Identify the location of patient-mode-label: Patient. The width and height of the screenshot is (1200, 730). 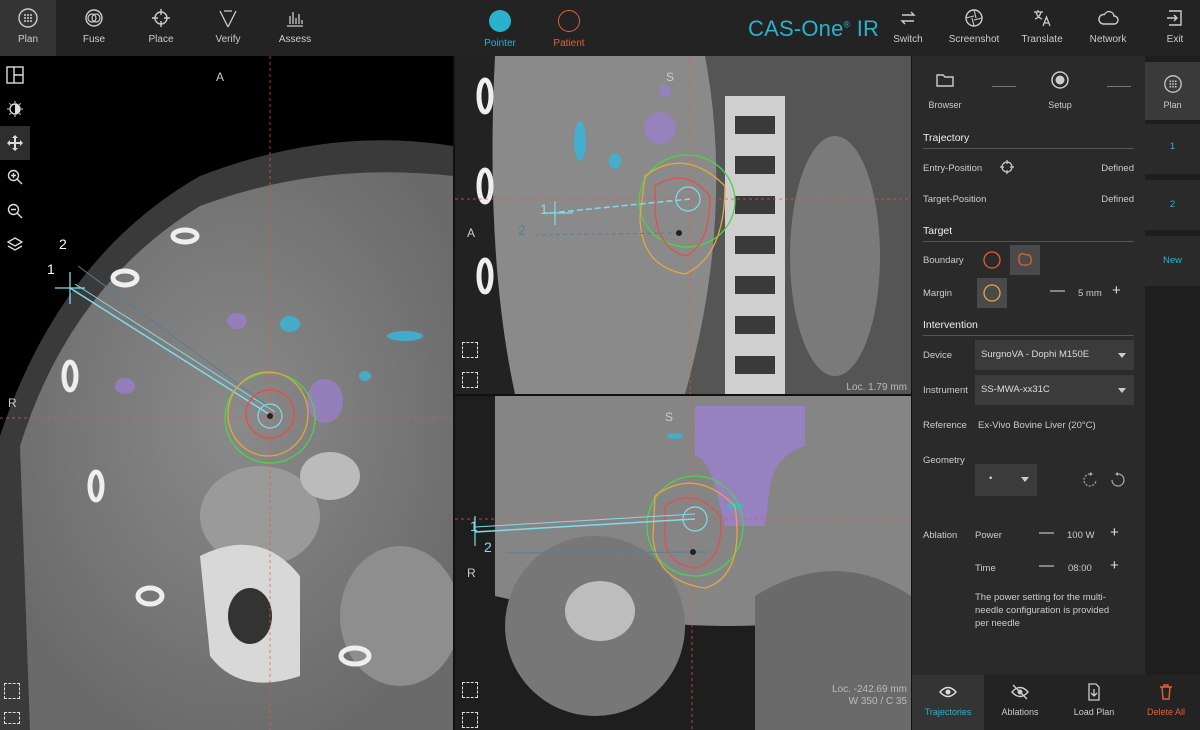
(569, 43).